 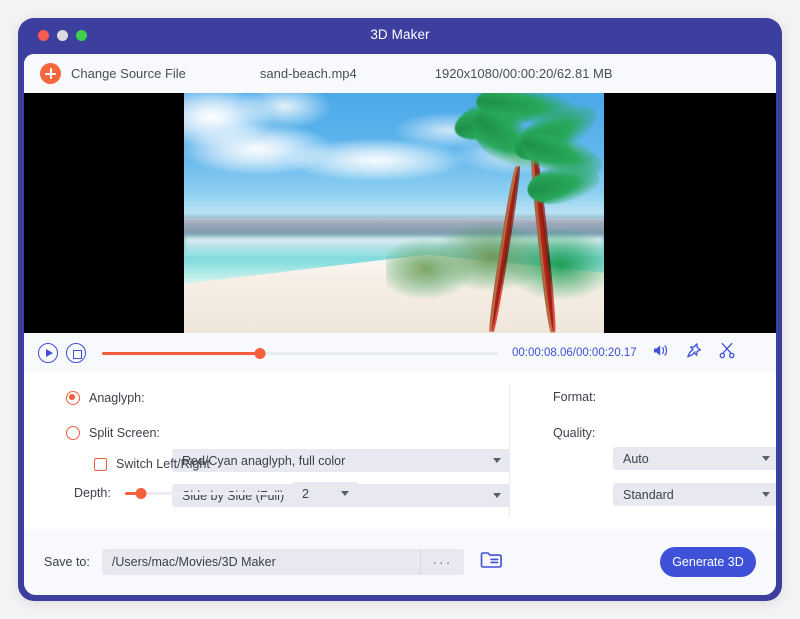 What do you see at coordinates (308, 73) in the screenshot?
I see `source-file-name: sand-beach.mp4` at bounding box center [308, 73].